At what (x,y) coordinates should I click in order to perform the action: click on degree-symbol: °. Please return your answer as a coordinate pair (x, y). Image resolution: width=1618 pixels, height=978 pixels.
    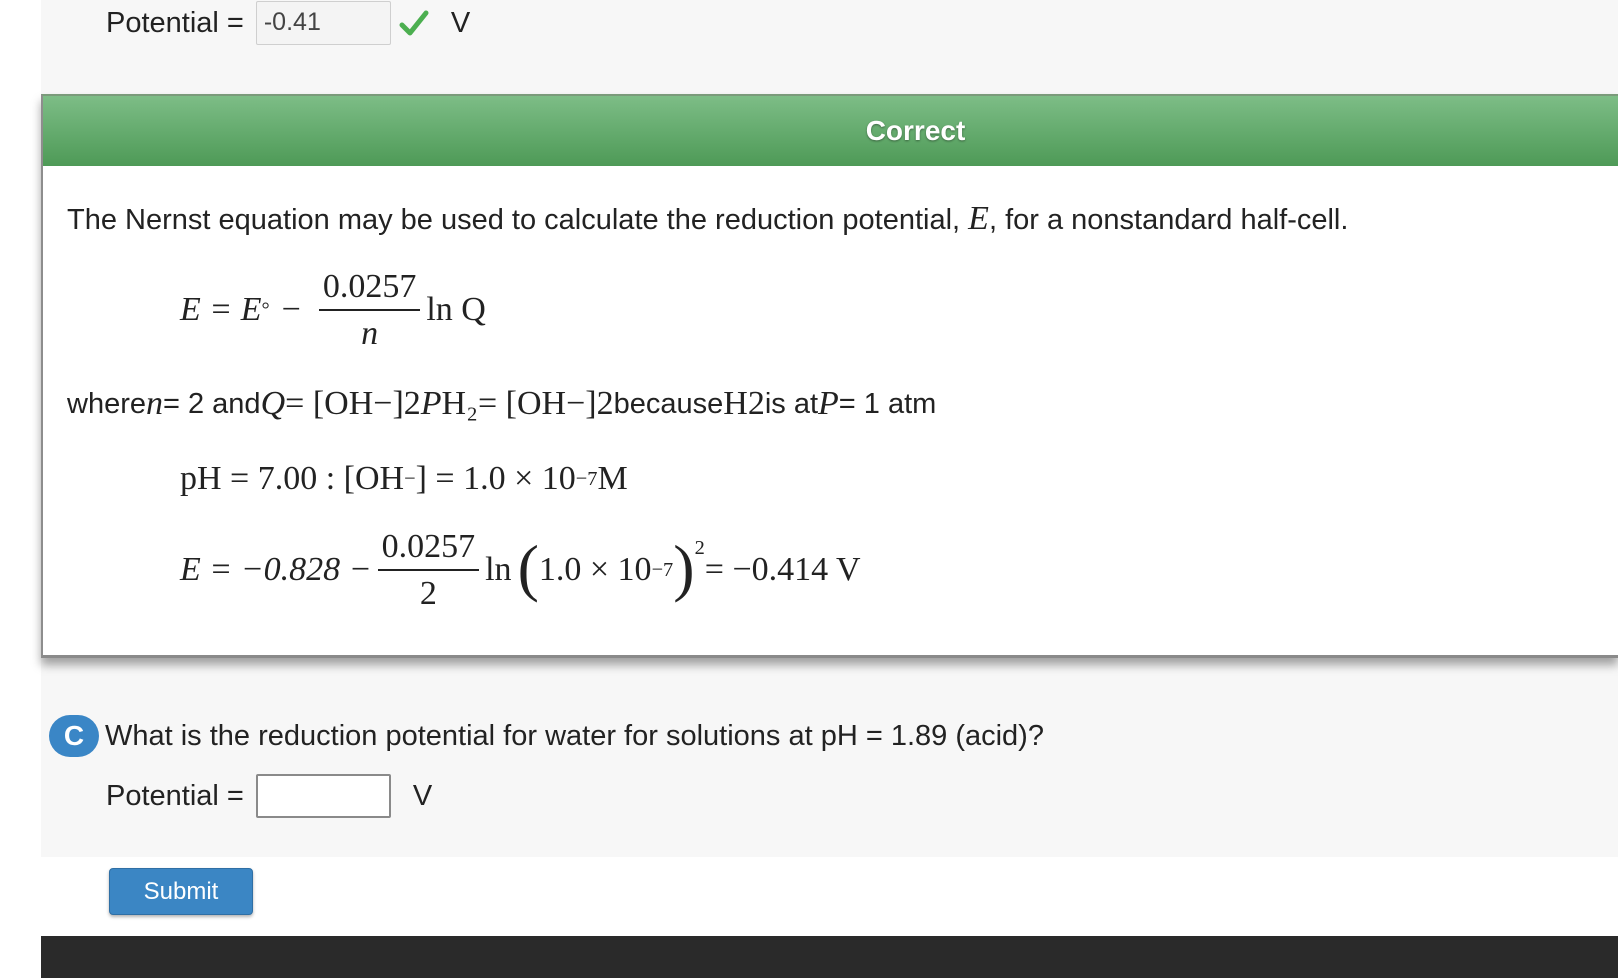
    Looking at the image, I should click on (265, 309).